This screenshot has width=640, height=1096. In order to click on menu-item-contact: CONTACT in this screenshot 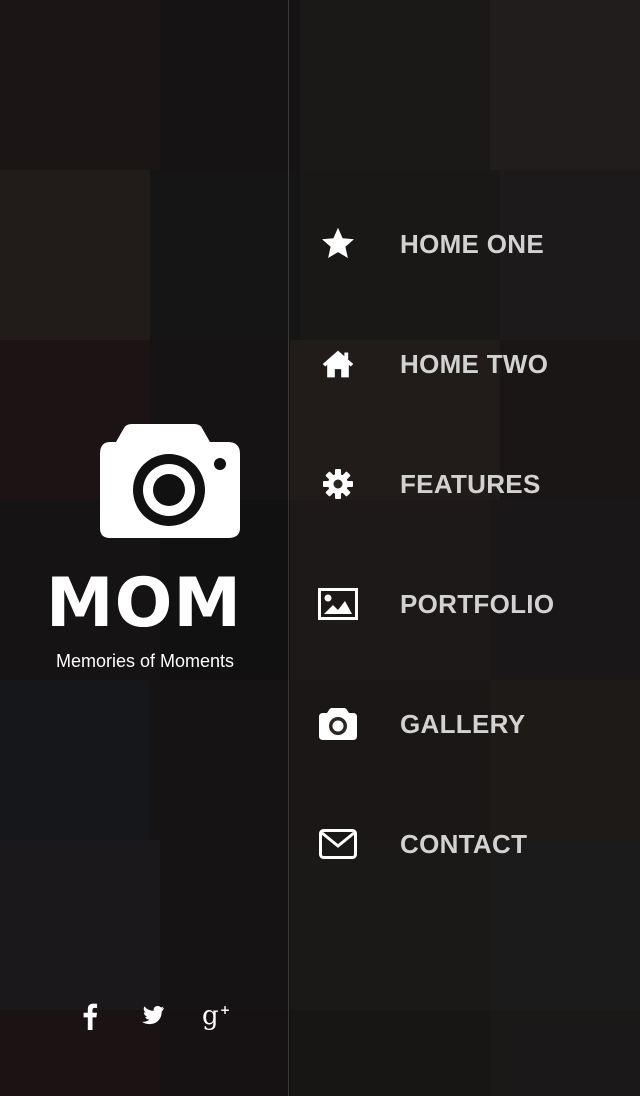, I will do `click(465, 844)`.